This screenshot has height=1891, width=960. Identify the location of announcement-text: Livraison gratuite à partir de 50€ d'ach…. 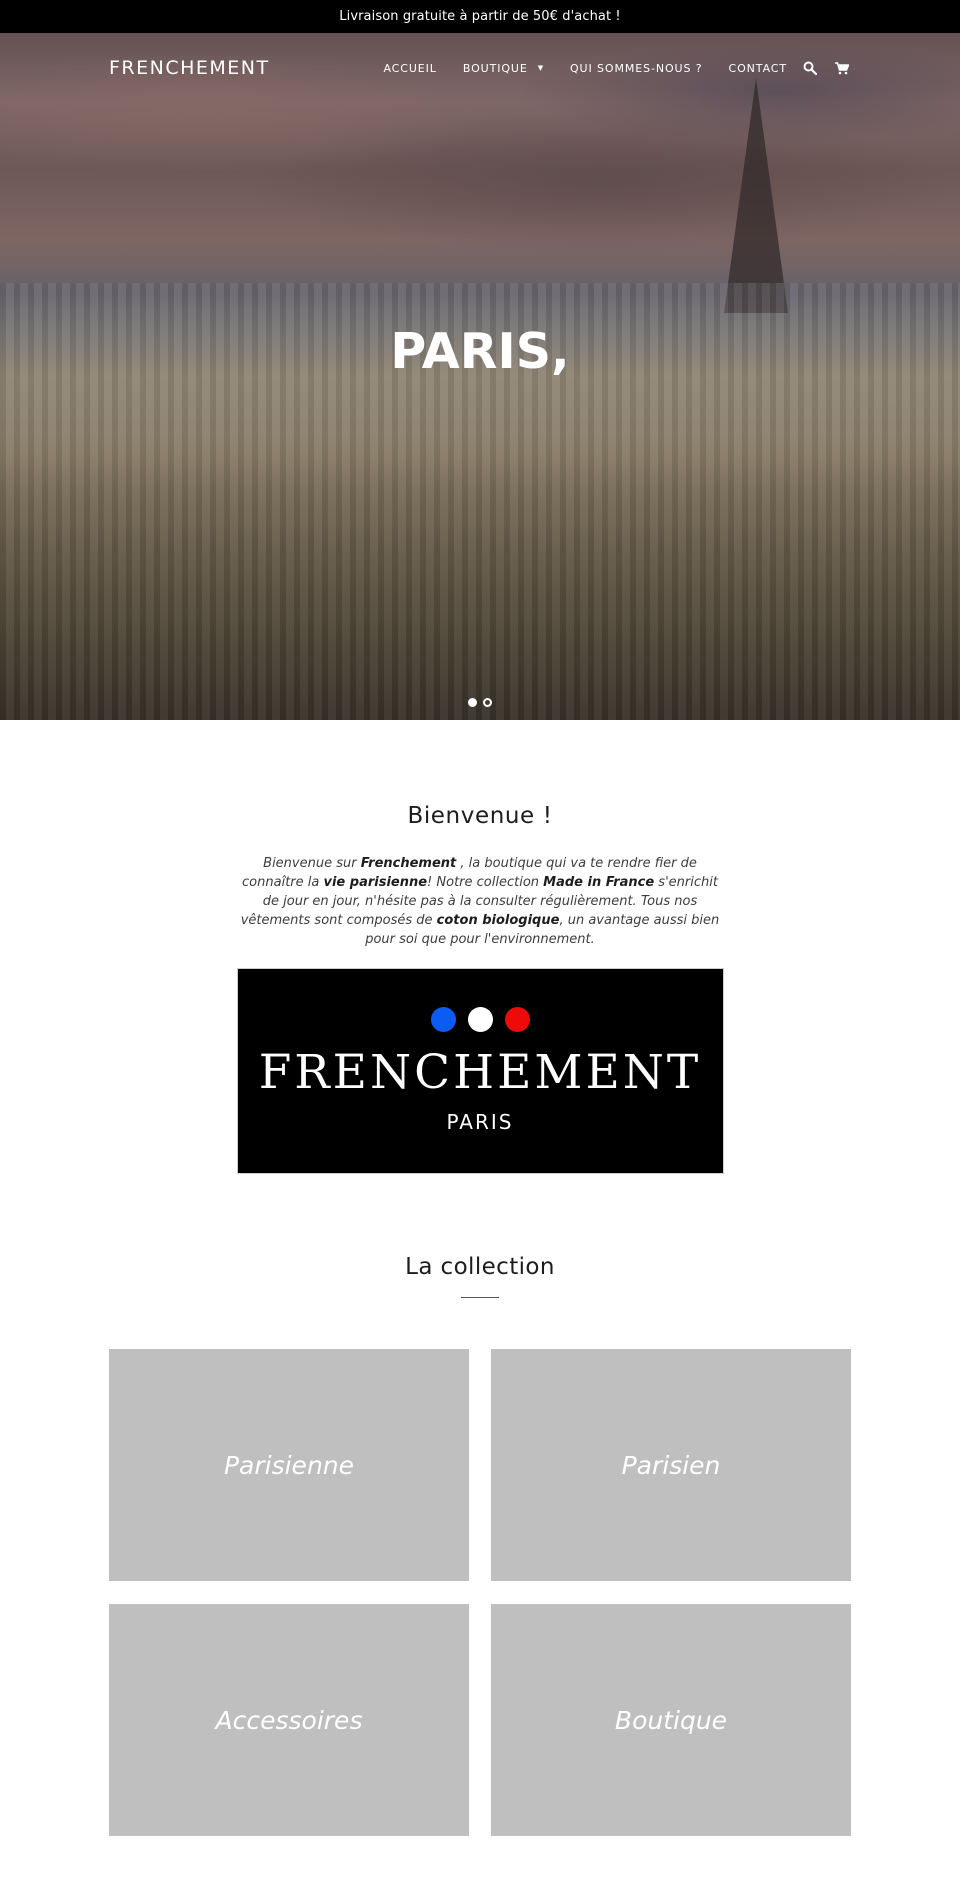
(480, 16).